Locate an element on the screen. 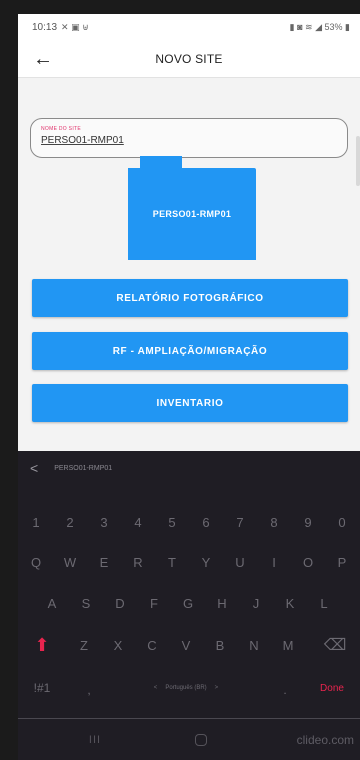  letter-row-2: A S D F G H J K L is located at coordinates (189, 605).